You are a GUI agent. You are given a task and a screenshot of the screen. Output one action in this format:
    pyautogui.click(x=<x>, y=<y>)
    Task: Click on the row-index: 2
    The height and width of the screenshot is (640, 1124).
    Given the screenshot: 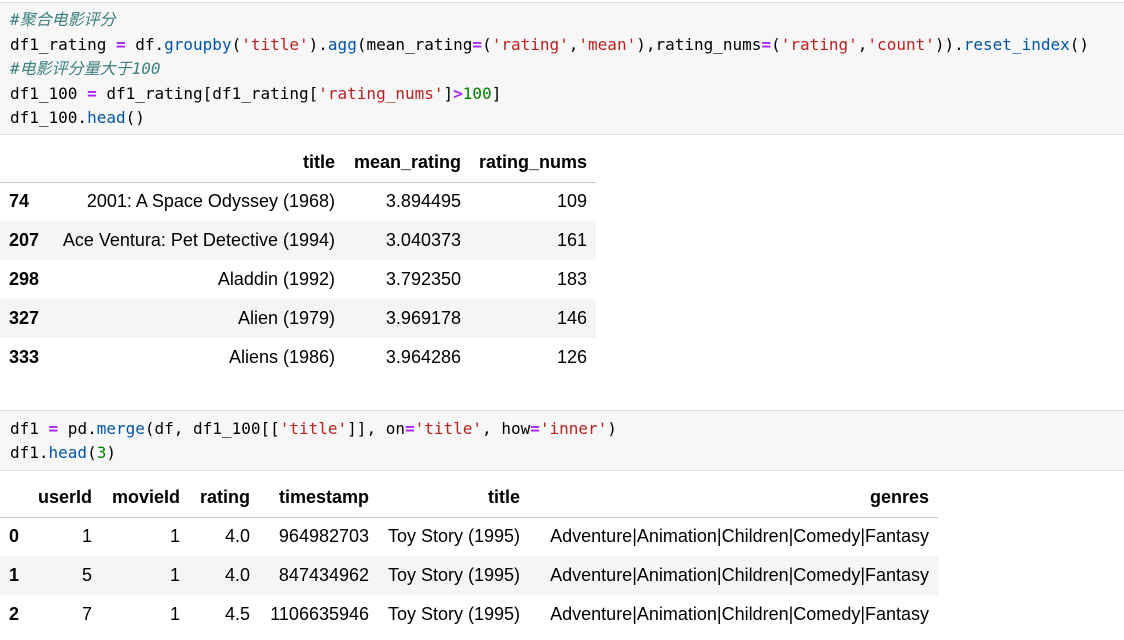 What is the action you would take?
    pyautogui.click(x=14, y=614)
    